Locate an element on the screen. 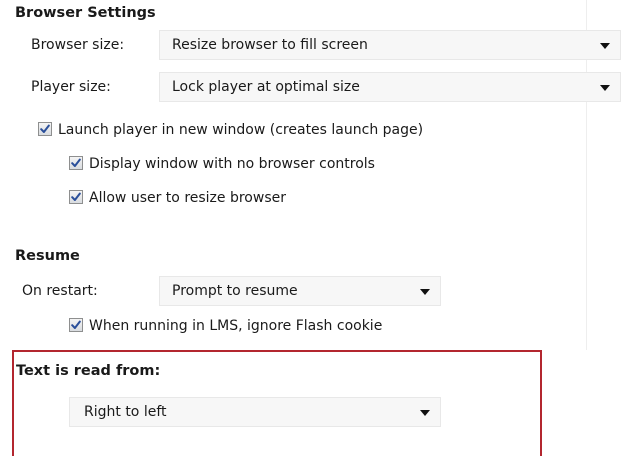 The width and height of the screenshot is (625, 456). browser-size-label: Browser size: is located at coordinates (78, 45).